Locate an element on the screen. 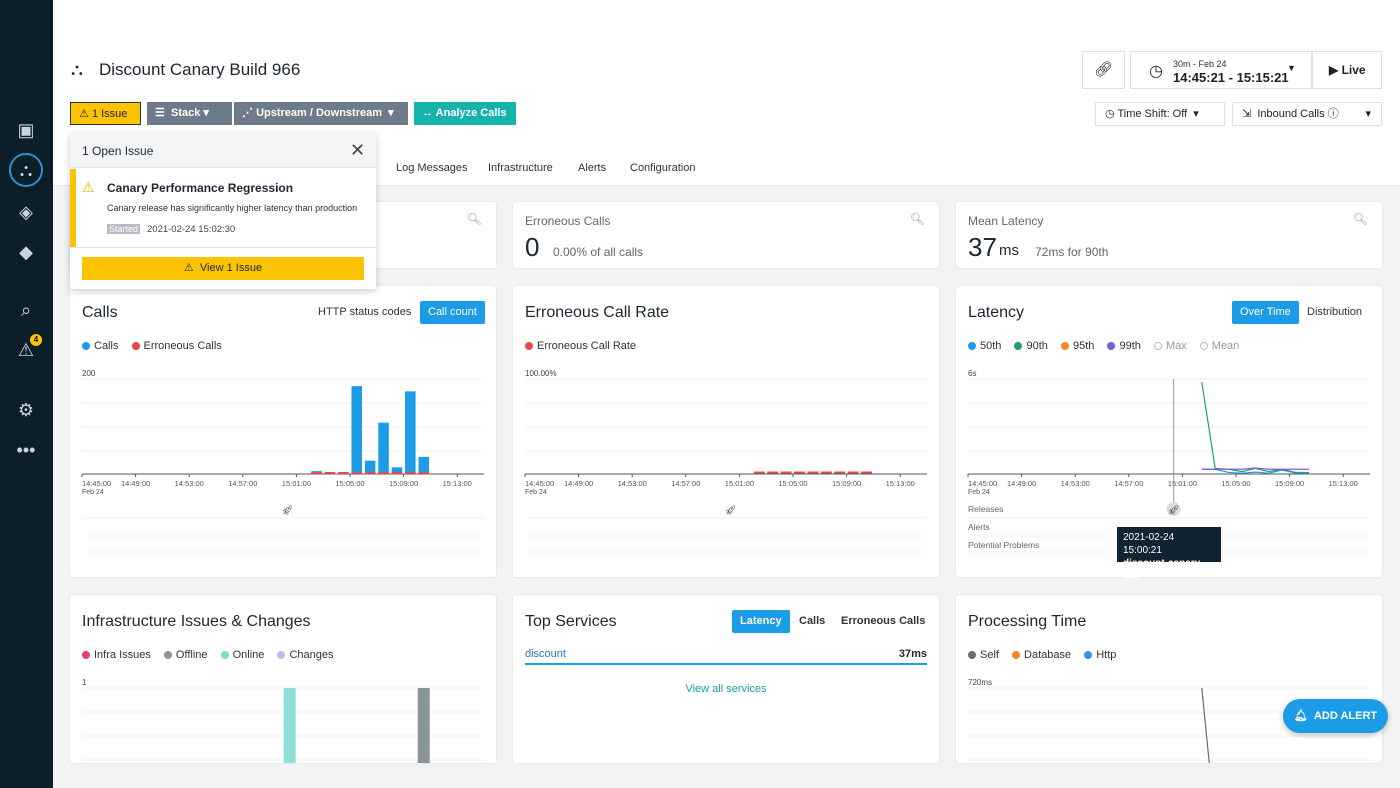  legend-item: 90th is located at coordinates (1031, 346).